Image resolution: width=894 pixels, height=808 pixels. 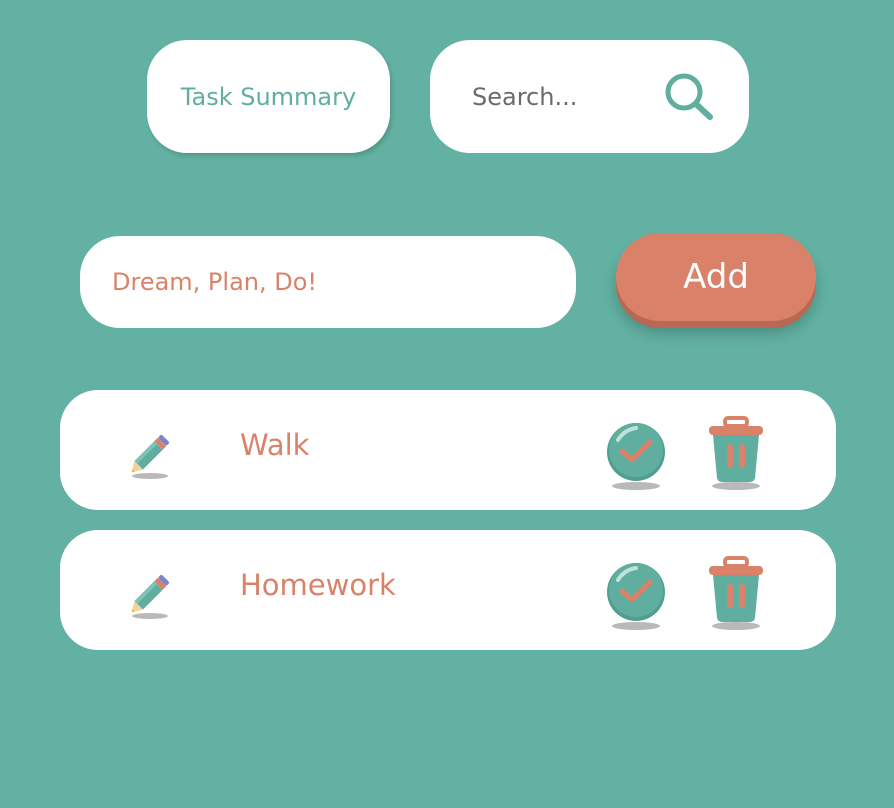 I want to click on task-row: Walk, so click(x=448, y=450).